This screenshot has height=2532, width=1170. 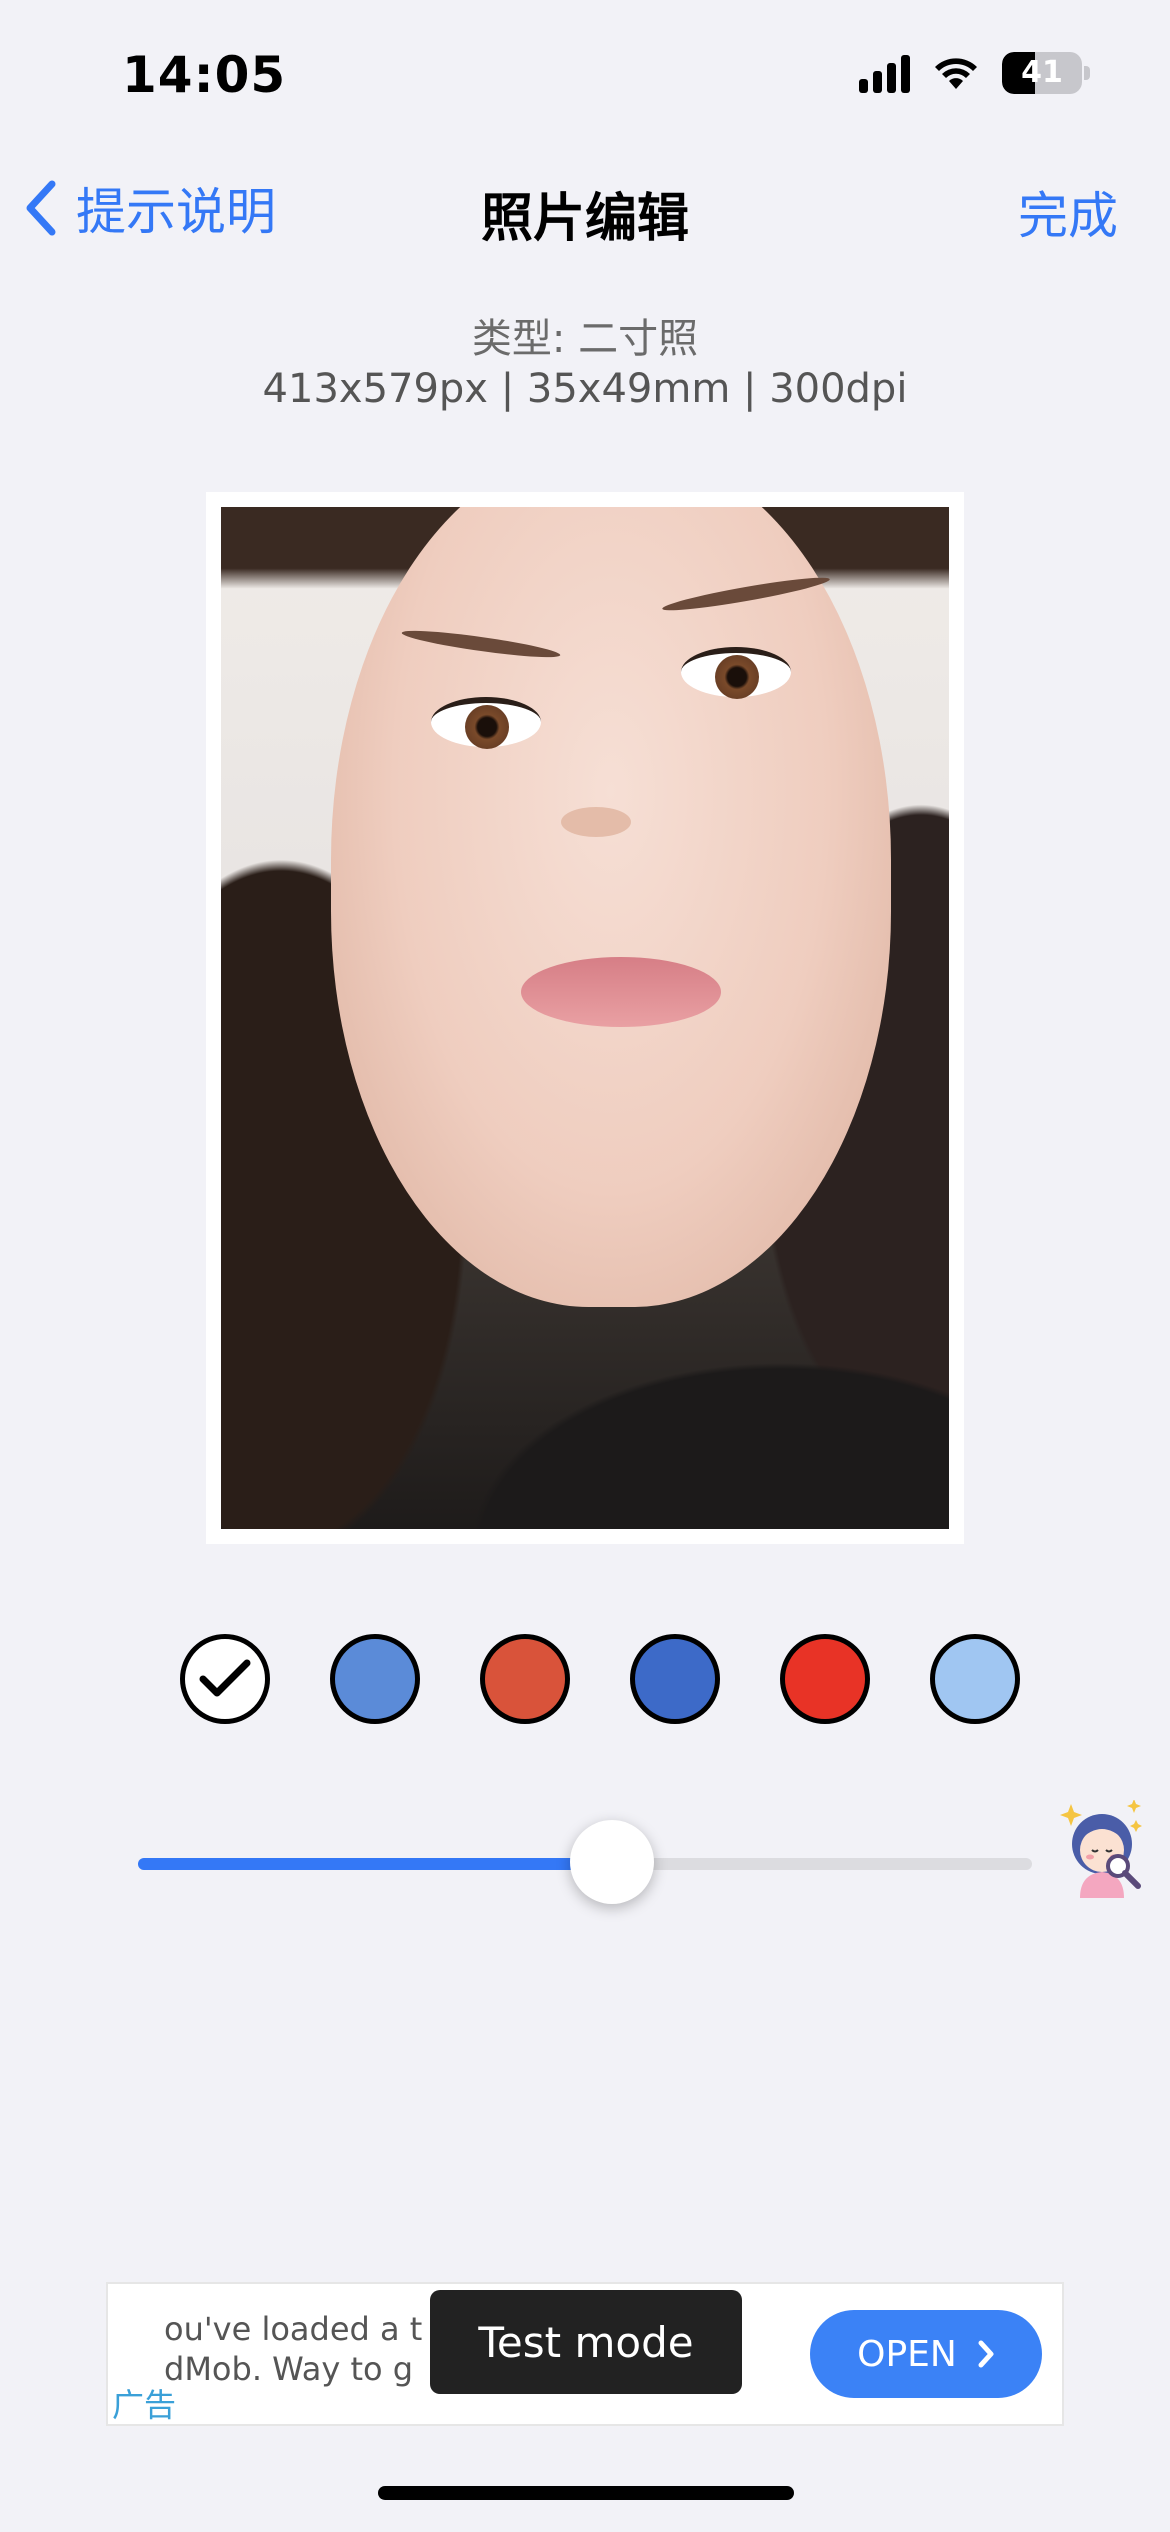 I want to click on color-swatch-white, so click(x=225, y=1679).